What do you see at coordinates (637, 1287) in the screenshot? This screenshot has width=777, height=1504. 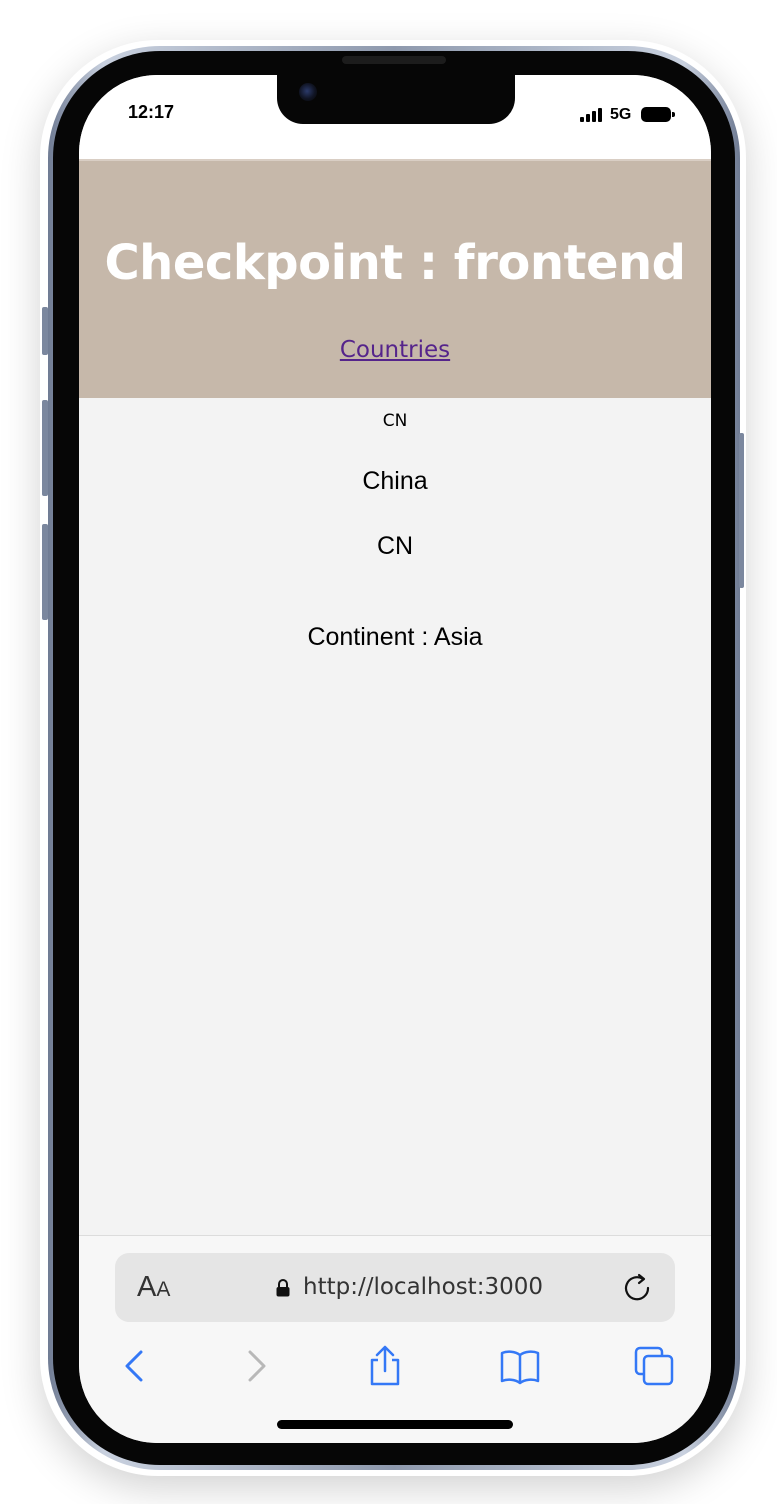 I see `reload-icon` at bounding box center [637, 1287].